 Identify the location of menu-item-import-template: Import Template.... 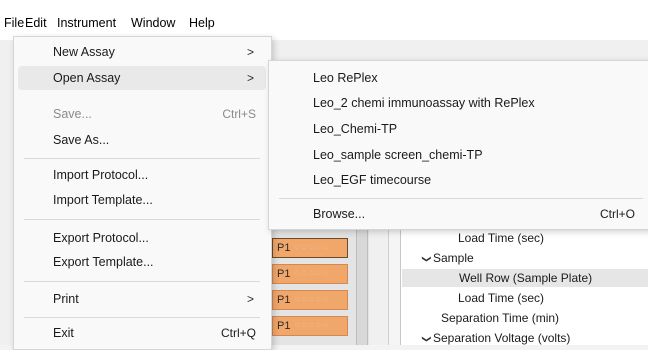
(142, 200).